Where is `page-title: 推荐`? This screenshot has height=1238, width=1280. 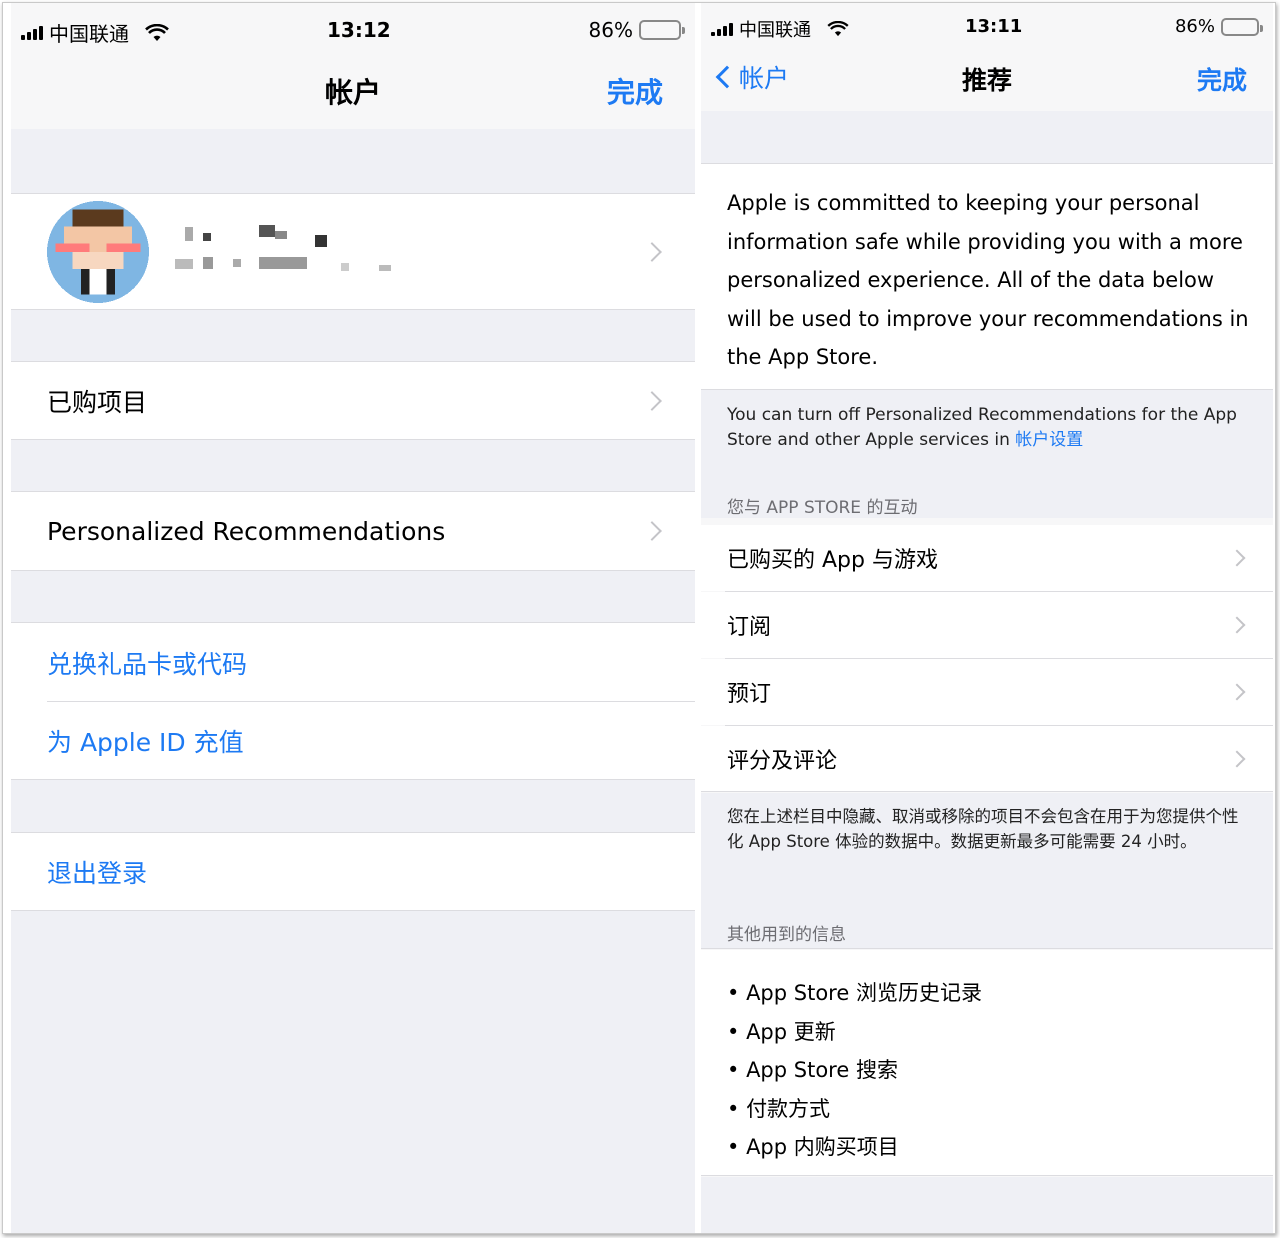
page-title: 推荐 is located at coordinates (986, 80).